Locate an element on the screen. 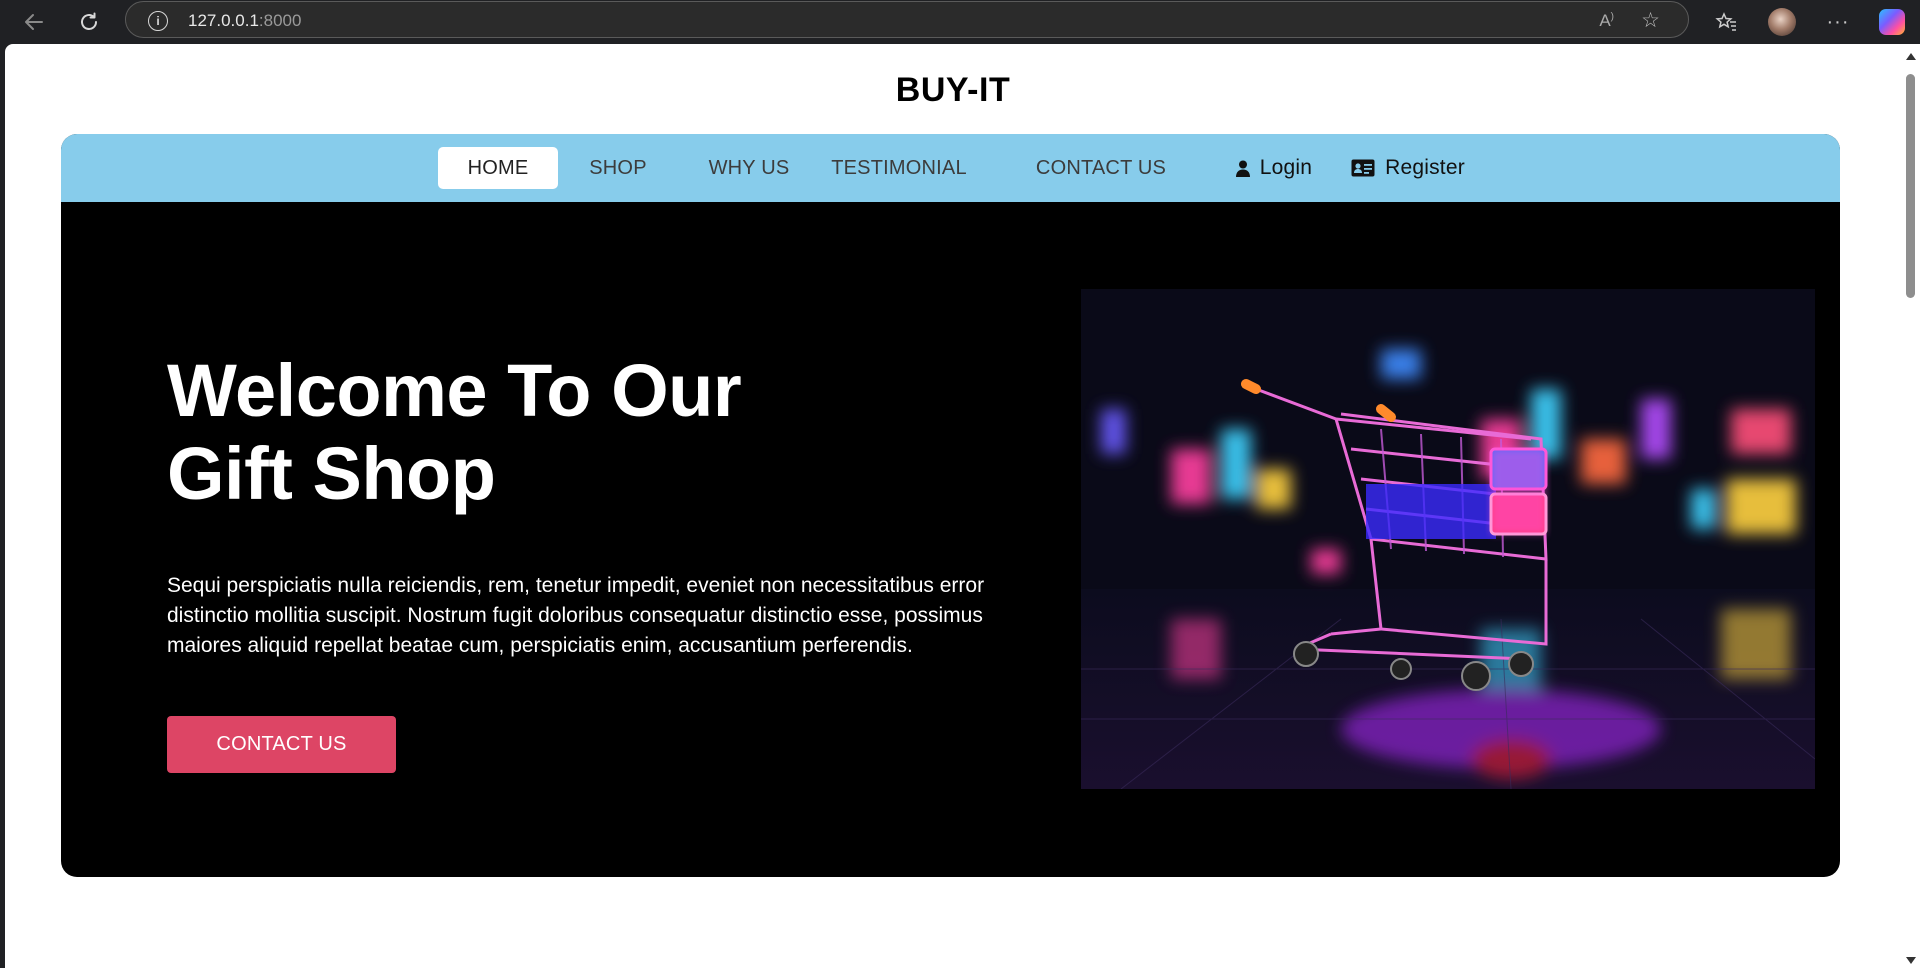 Image resolution: width=1920 pixels, height=968 pixels. user-icon is located at coordinates (1242, 168).